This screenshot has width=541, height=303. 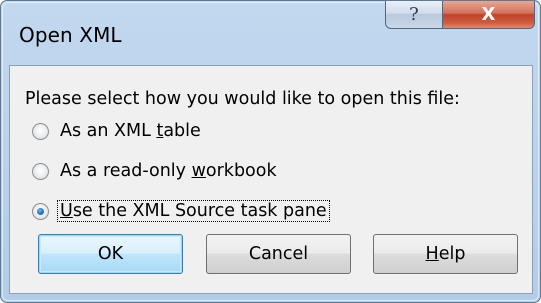 I want to click on help-button: Help, so click(x=445, y=254).